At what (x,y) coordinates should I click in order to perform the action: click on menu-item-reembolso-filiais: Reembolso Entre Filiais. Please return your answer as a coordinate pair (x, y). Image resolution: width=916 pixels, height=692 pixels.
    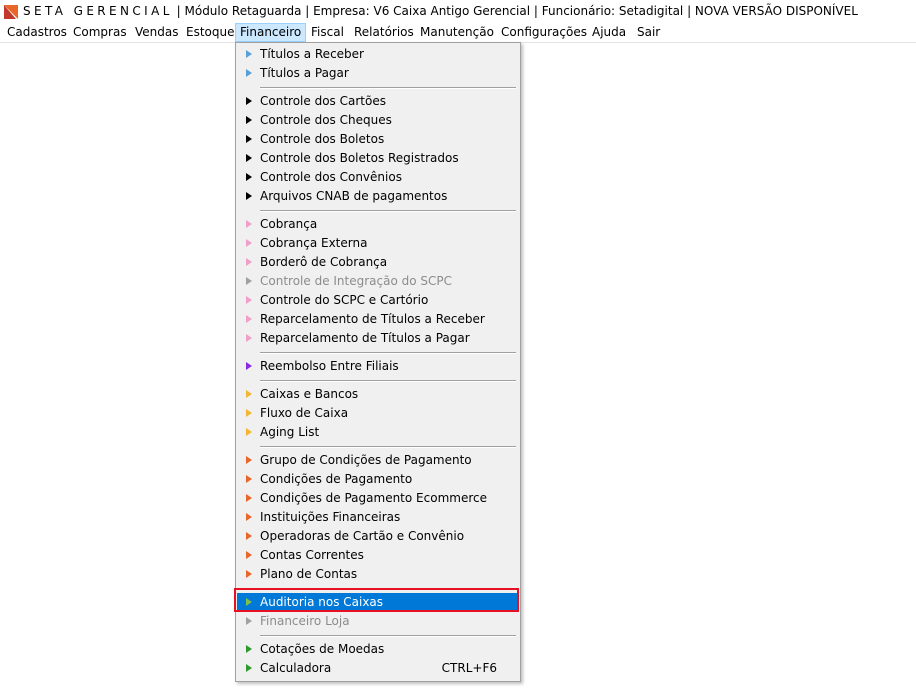
    Looking at the image, I should click on (378, 366).